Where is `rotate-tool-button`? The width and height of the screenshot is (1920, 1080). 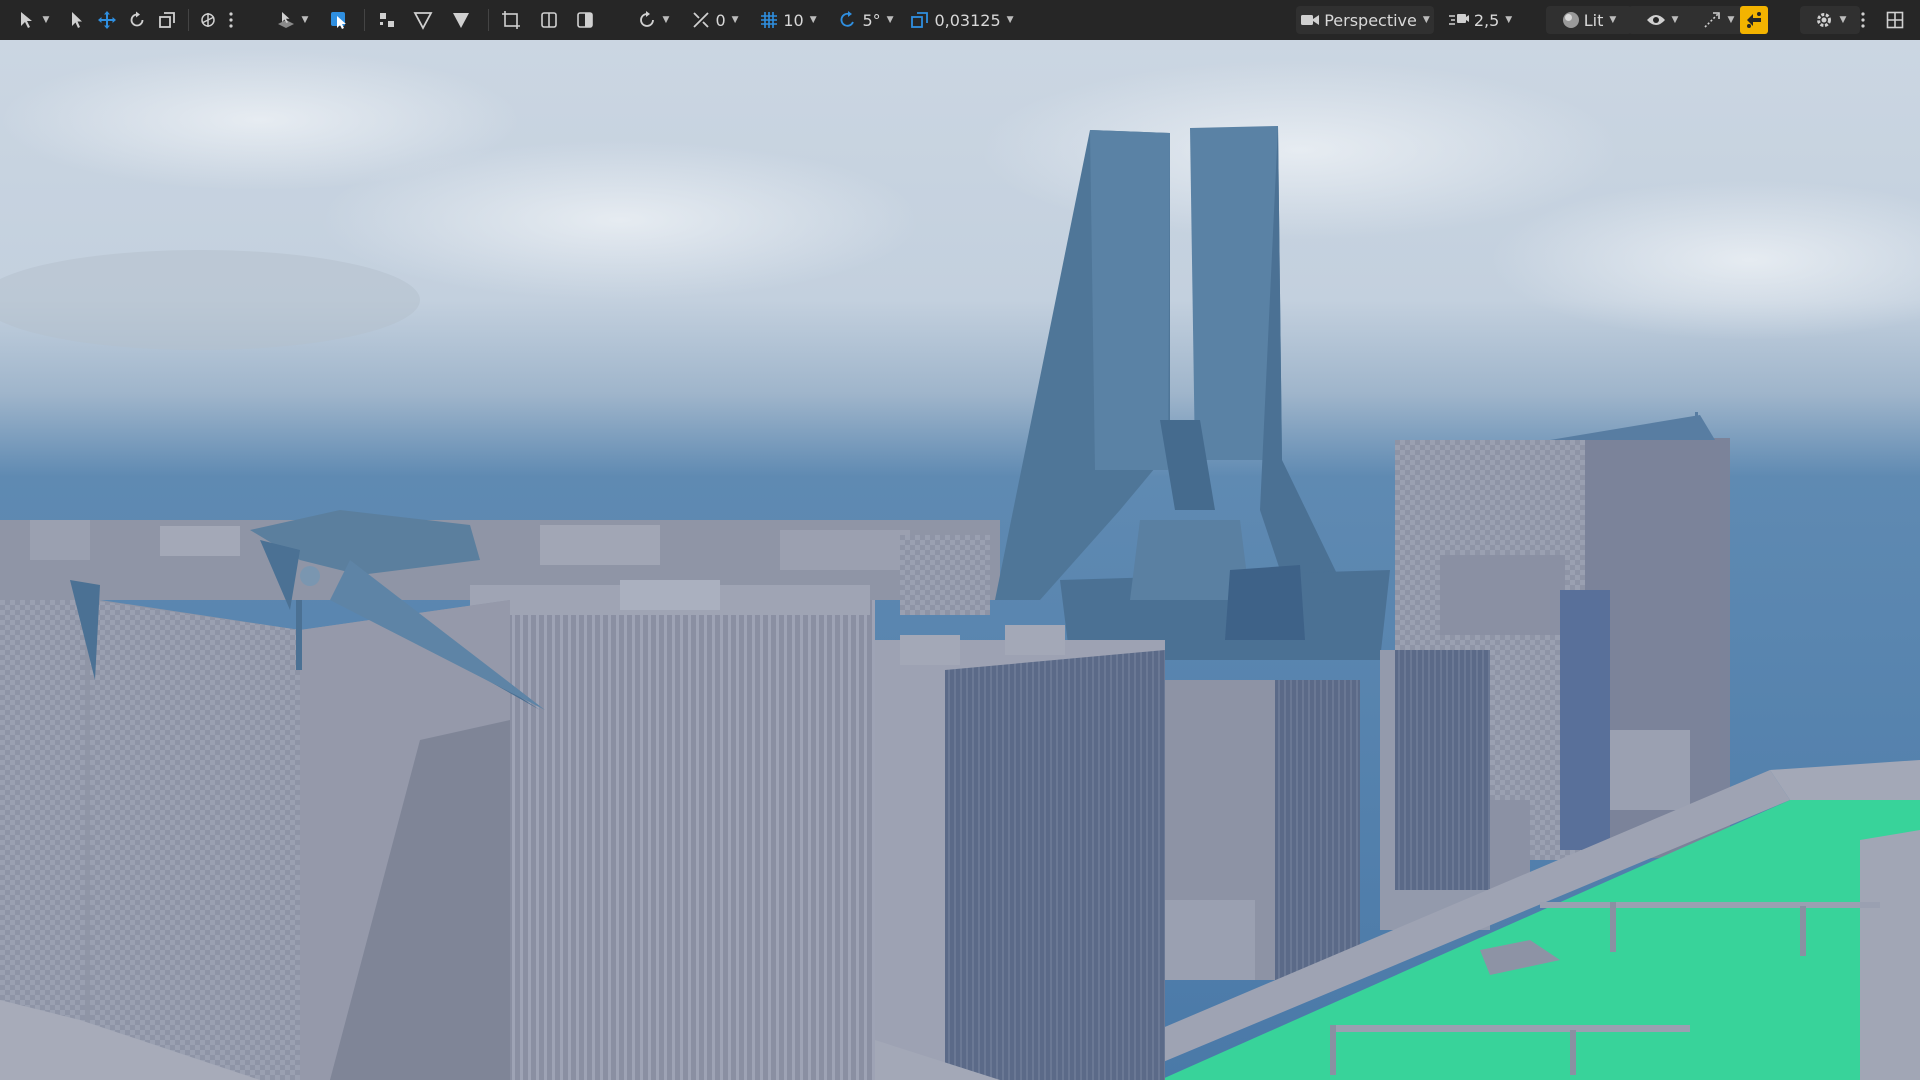
rotate-tool-button is located at coordinates (137, 20).